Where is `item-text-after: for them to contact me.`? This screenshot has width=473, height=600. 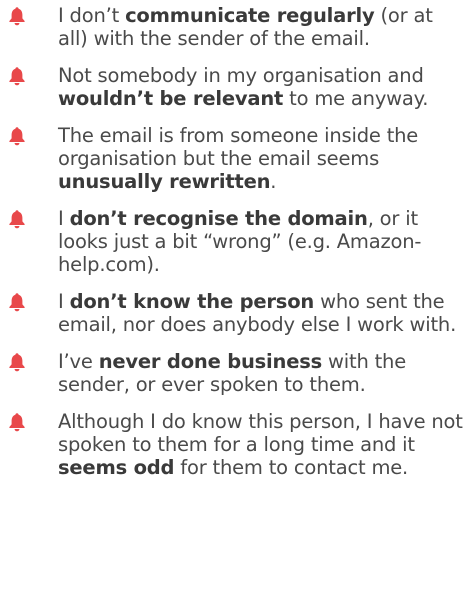 item-text-after: for them to contact me. is located at coordinates (291, 467).